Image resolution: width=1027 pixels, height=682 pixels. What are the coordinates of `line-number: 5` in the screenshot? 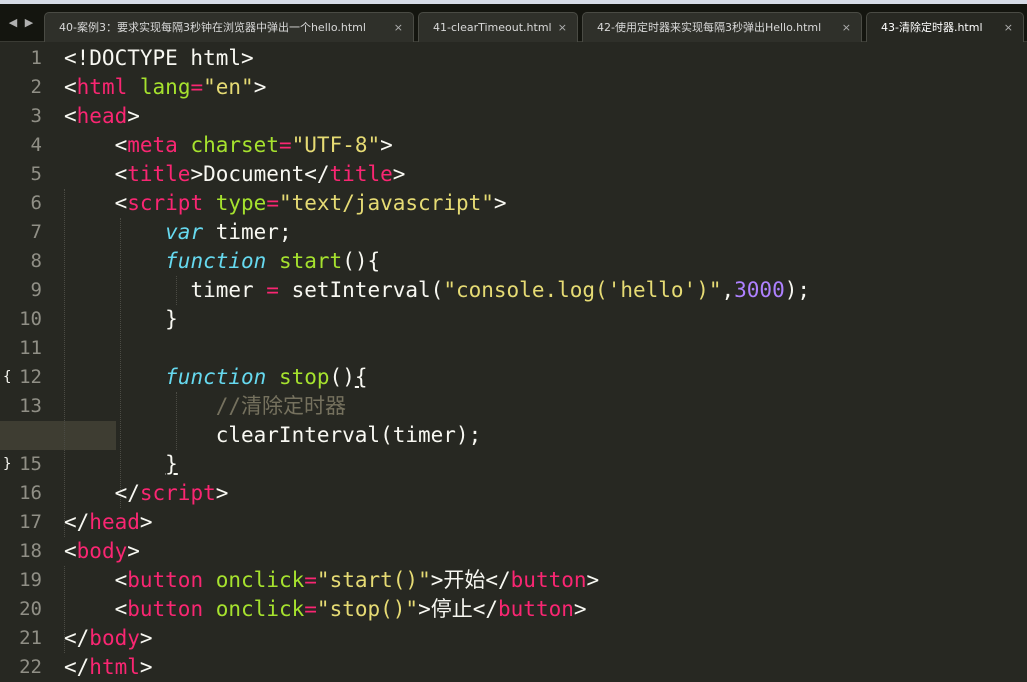 It's located at (36, 174).